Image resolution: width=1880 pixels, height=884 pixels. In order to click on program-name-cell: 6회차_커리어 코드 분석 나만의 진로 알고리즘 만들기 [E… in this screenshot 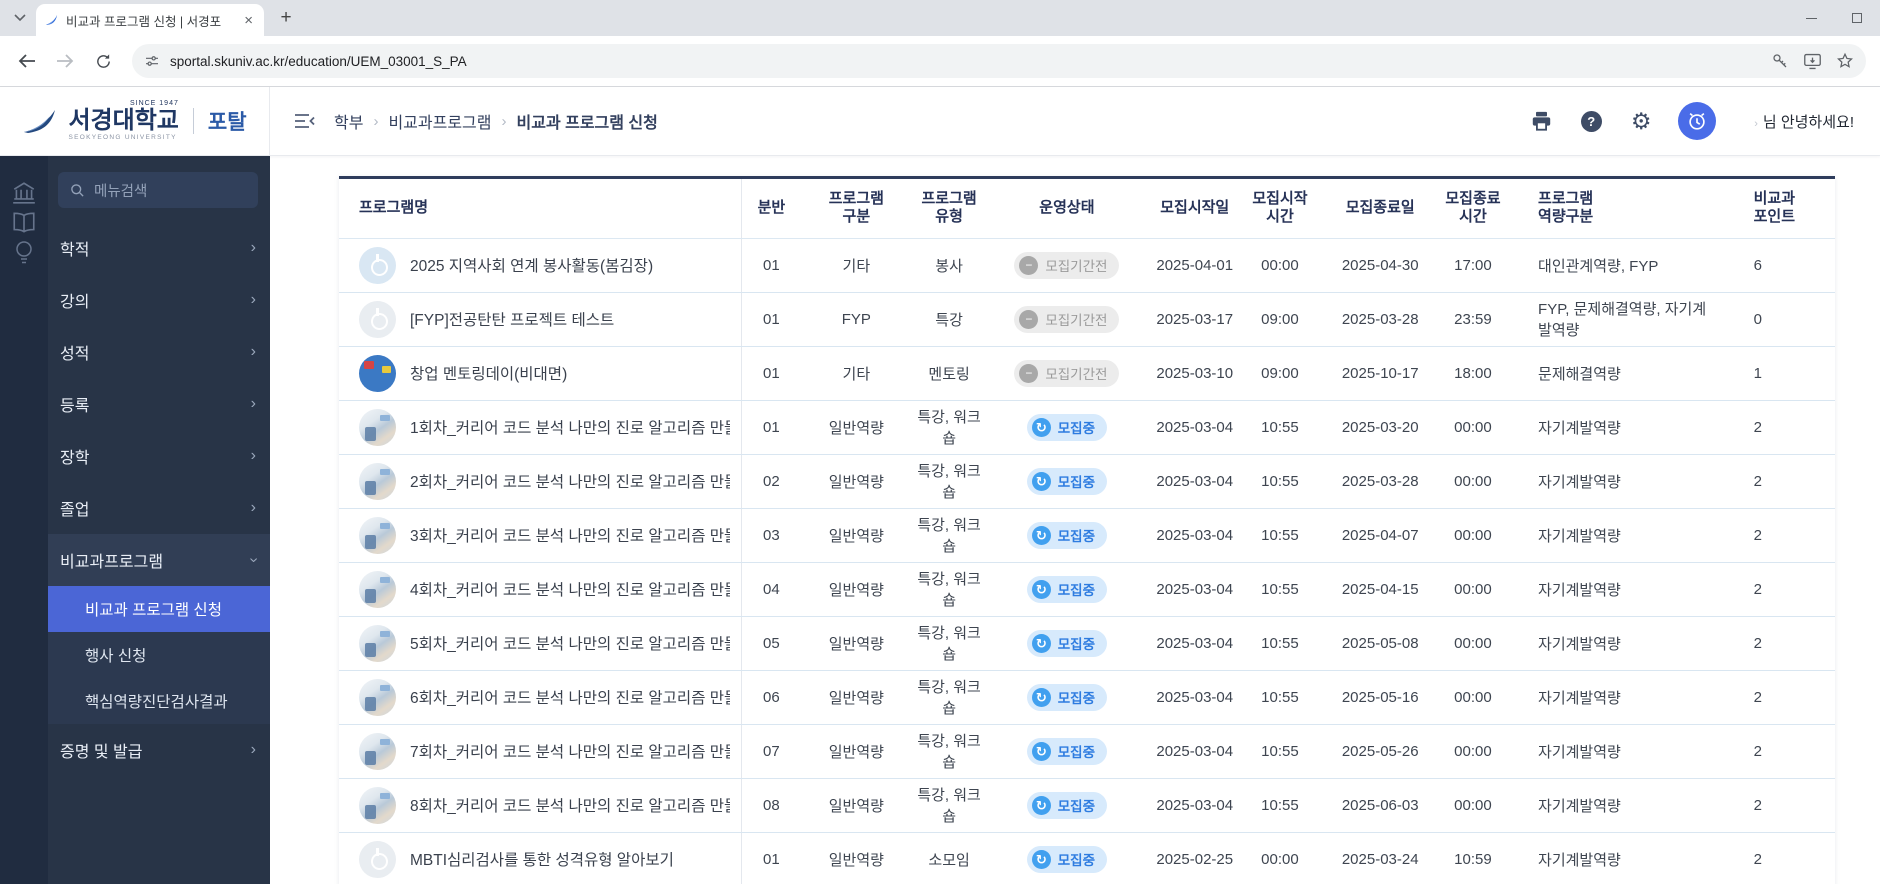, I will do `click(540, 697)`.